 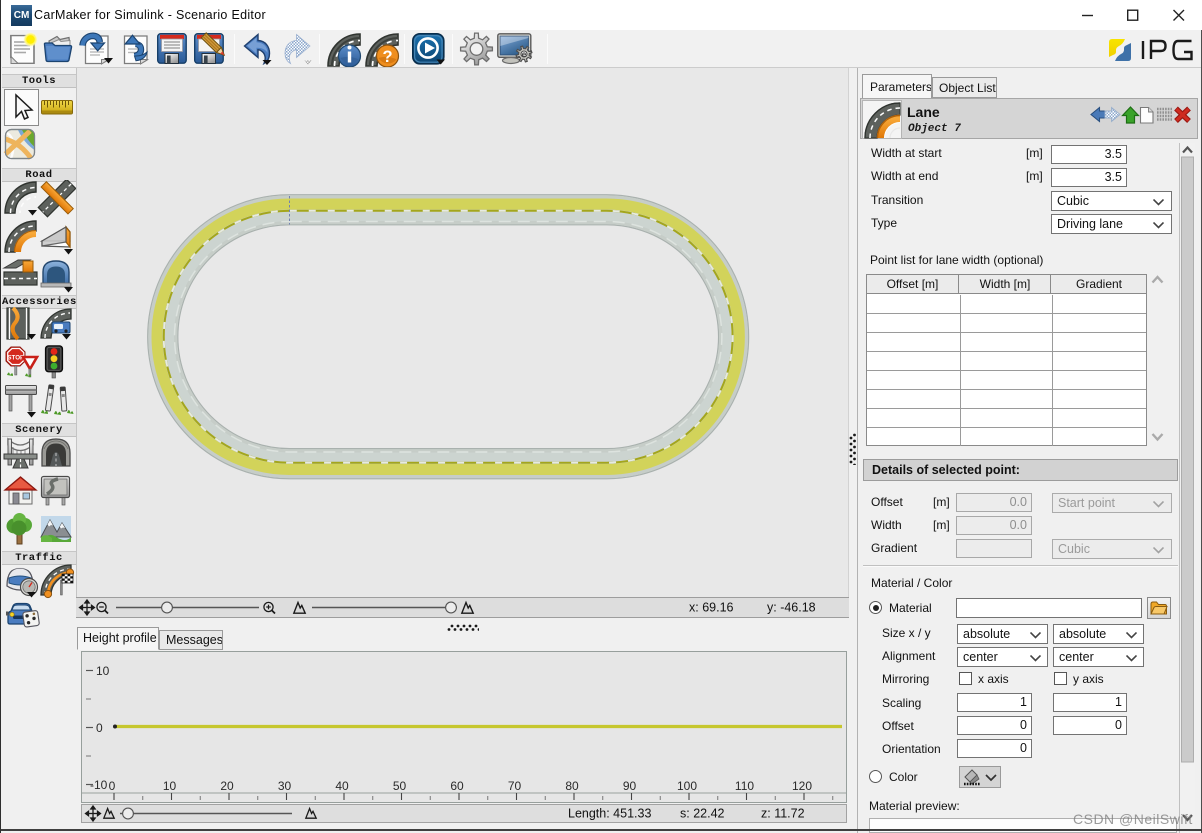 What do you see at coordinates (227, 786) in the screenshot?
I see `svg-text: 20` at bounding box center [227, 786].